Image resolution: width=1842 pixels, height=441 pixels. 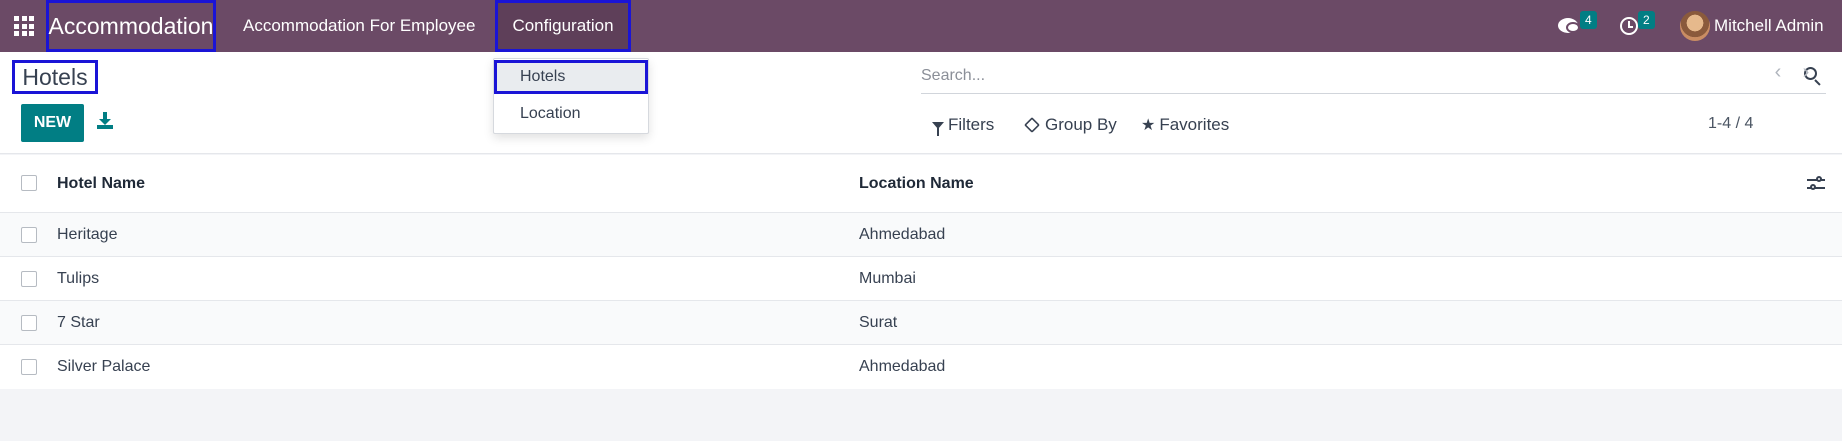 What do you see at coordinates (938, 128) in the screenshot?
I see `filter-funnel-icon` at bounding box center [938, 128].